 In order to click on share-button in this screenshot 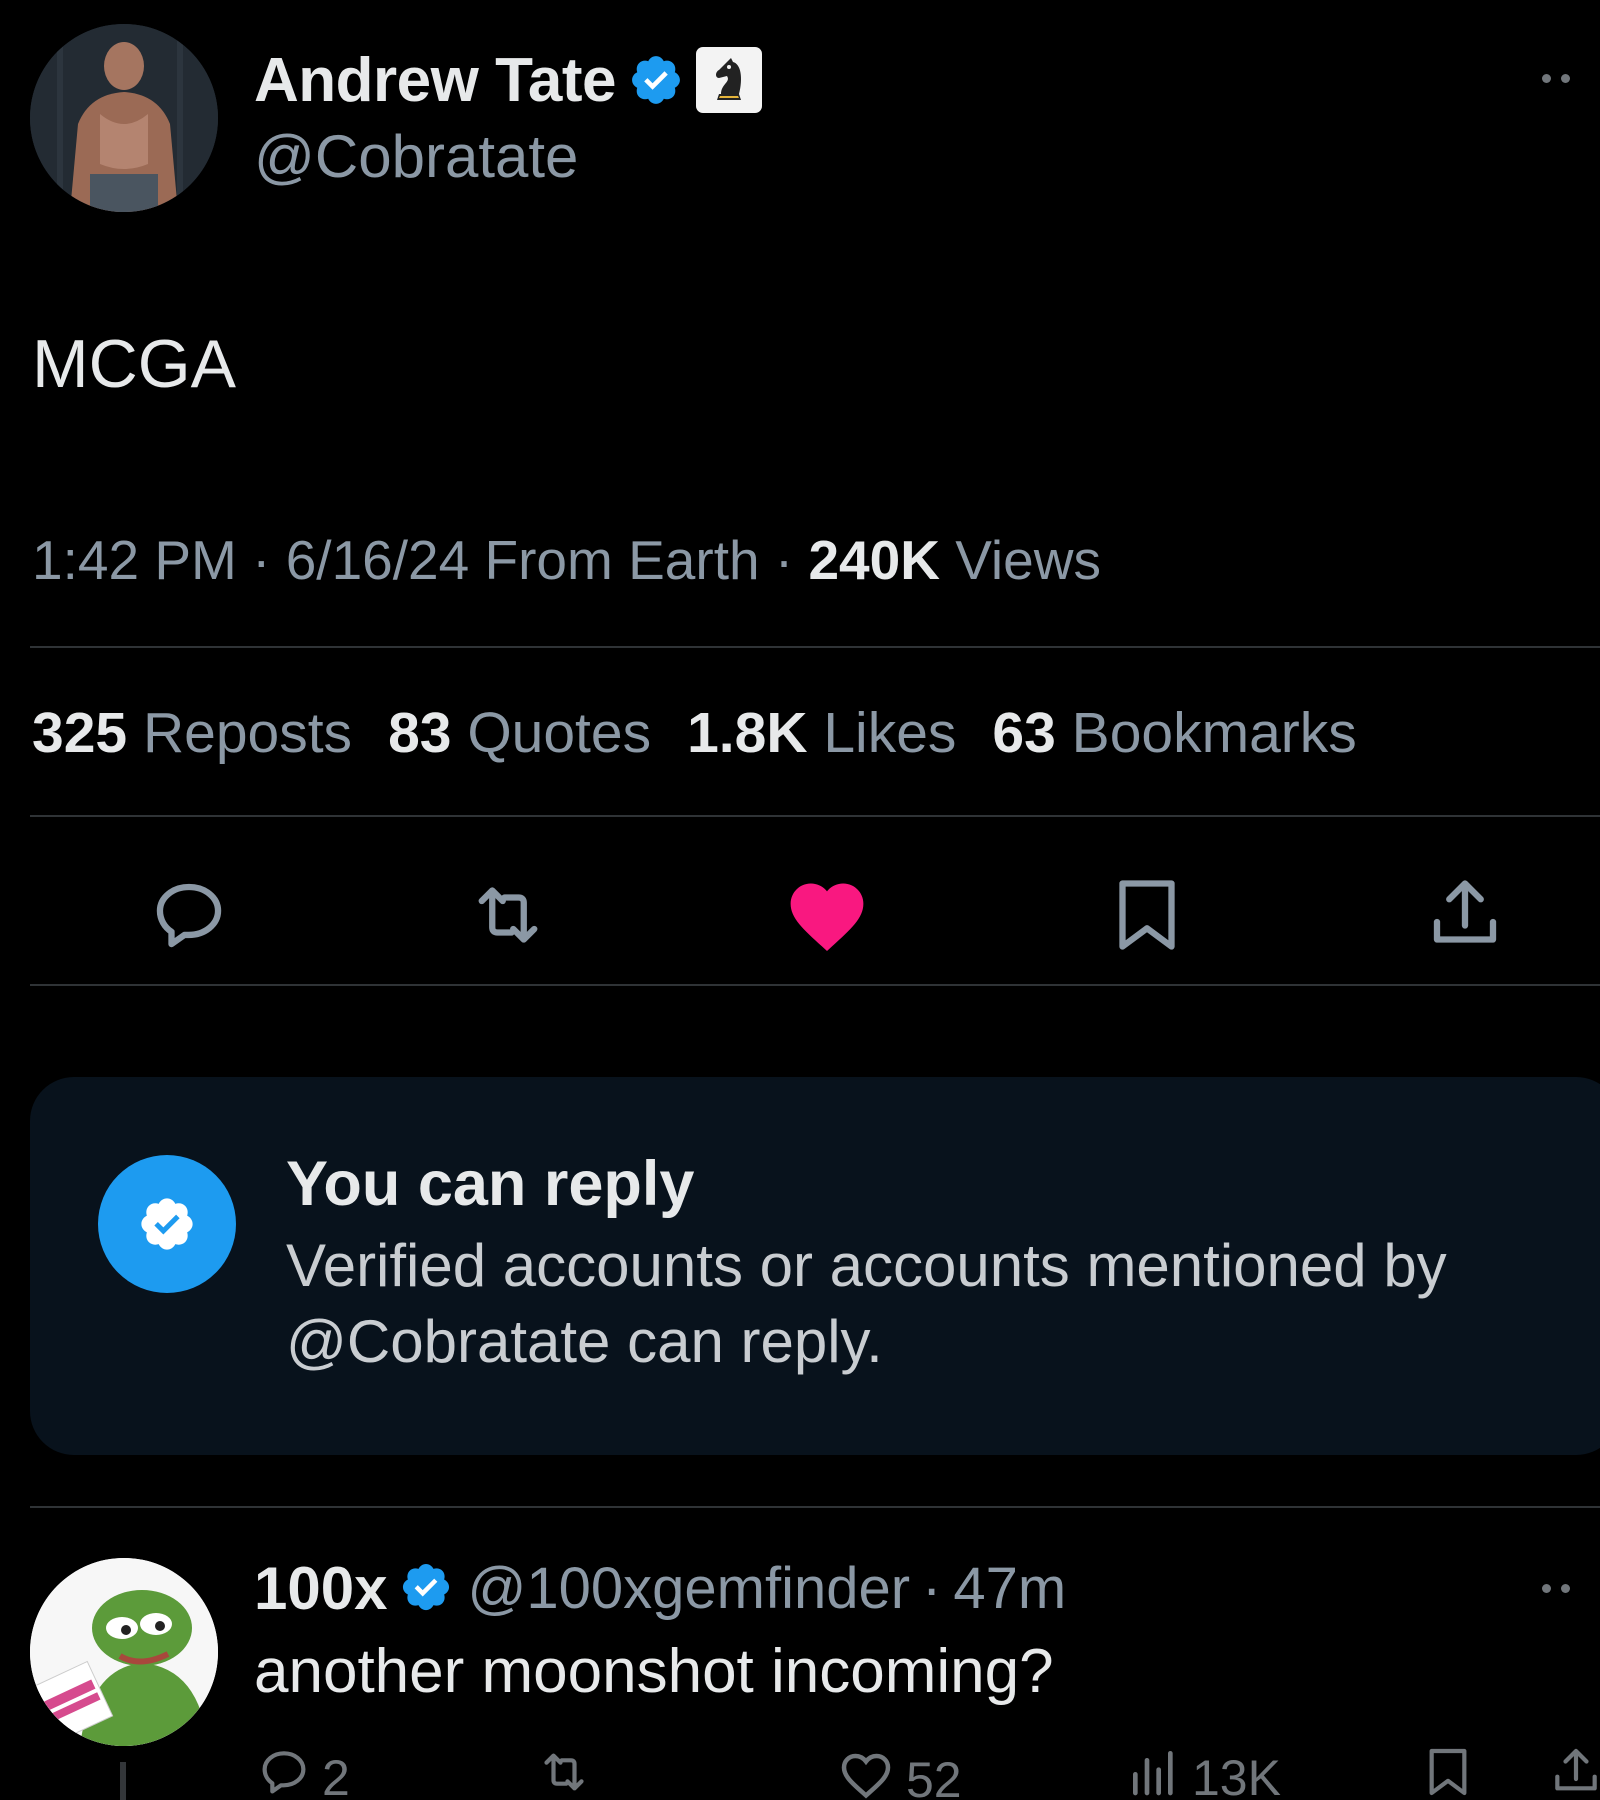, I will do `click(1574, 1772)`.